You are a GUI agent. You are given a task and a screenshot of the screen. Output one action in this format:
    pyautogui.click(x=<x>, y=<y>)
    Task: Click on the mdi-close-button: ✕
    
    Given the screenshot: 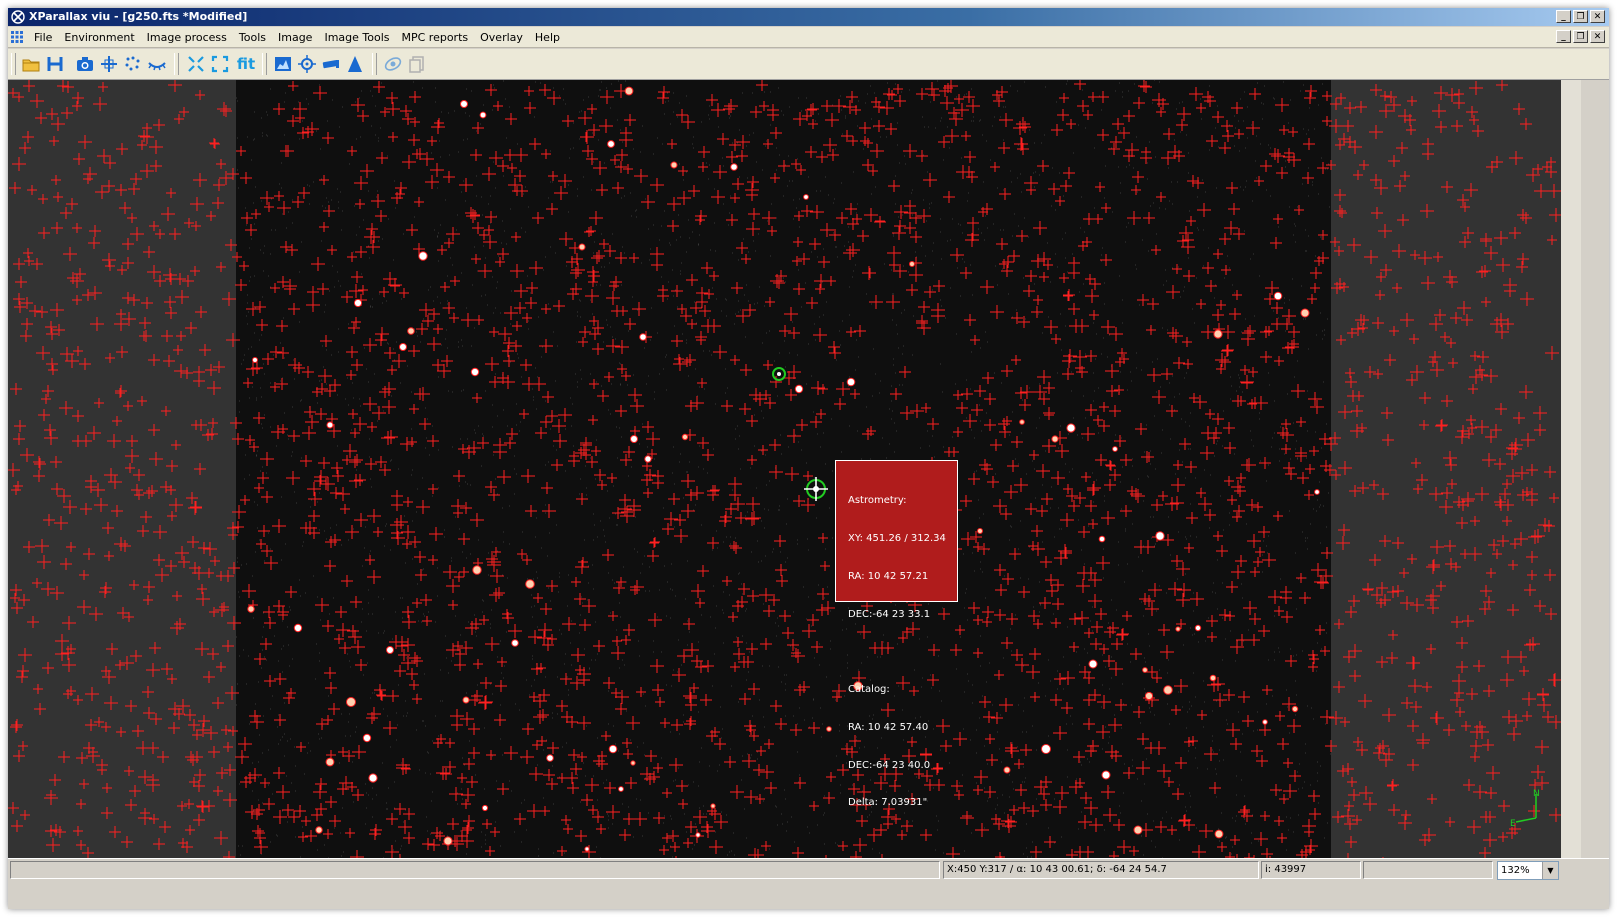 What is the action you would take?
    pyautogui.click(x=1597, y=36)
    